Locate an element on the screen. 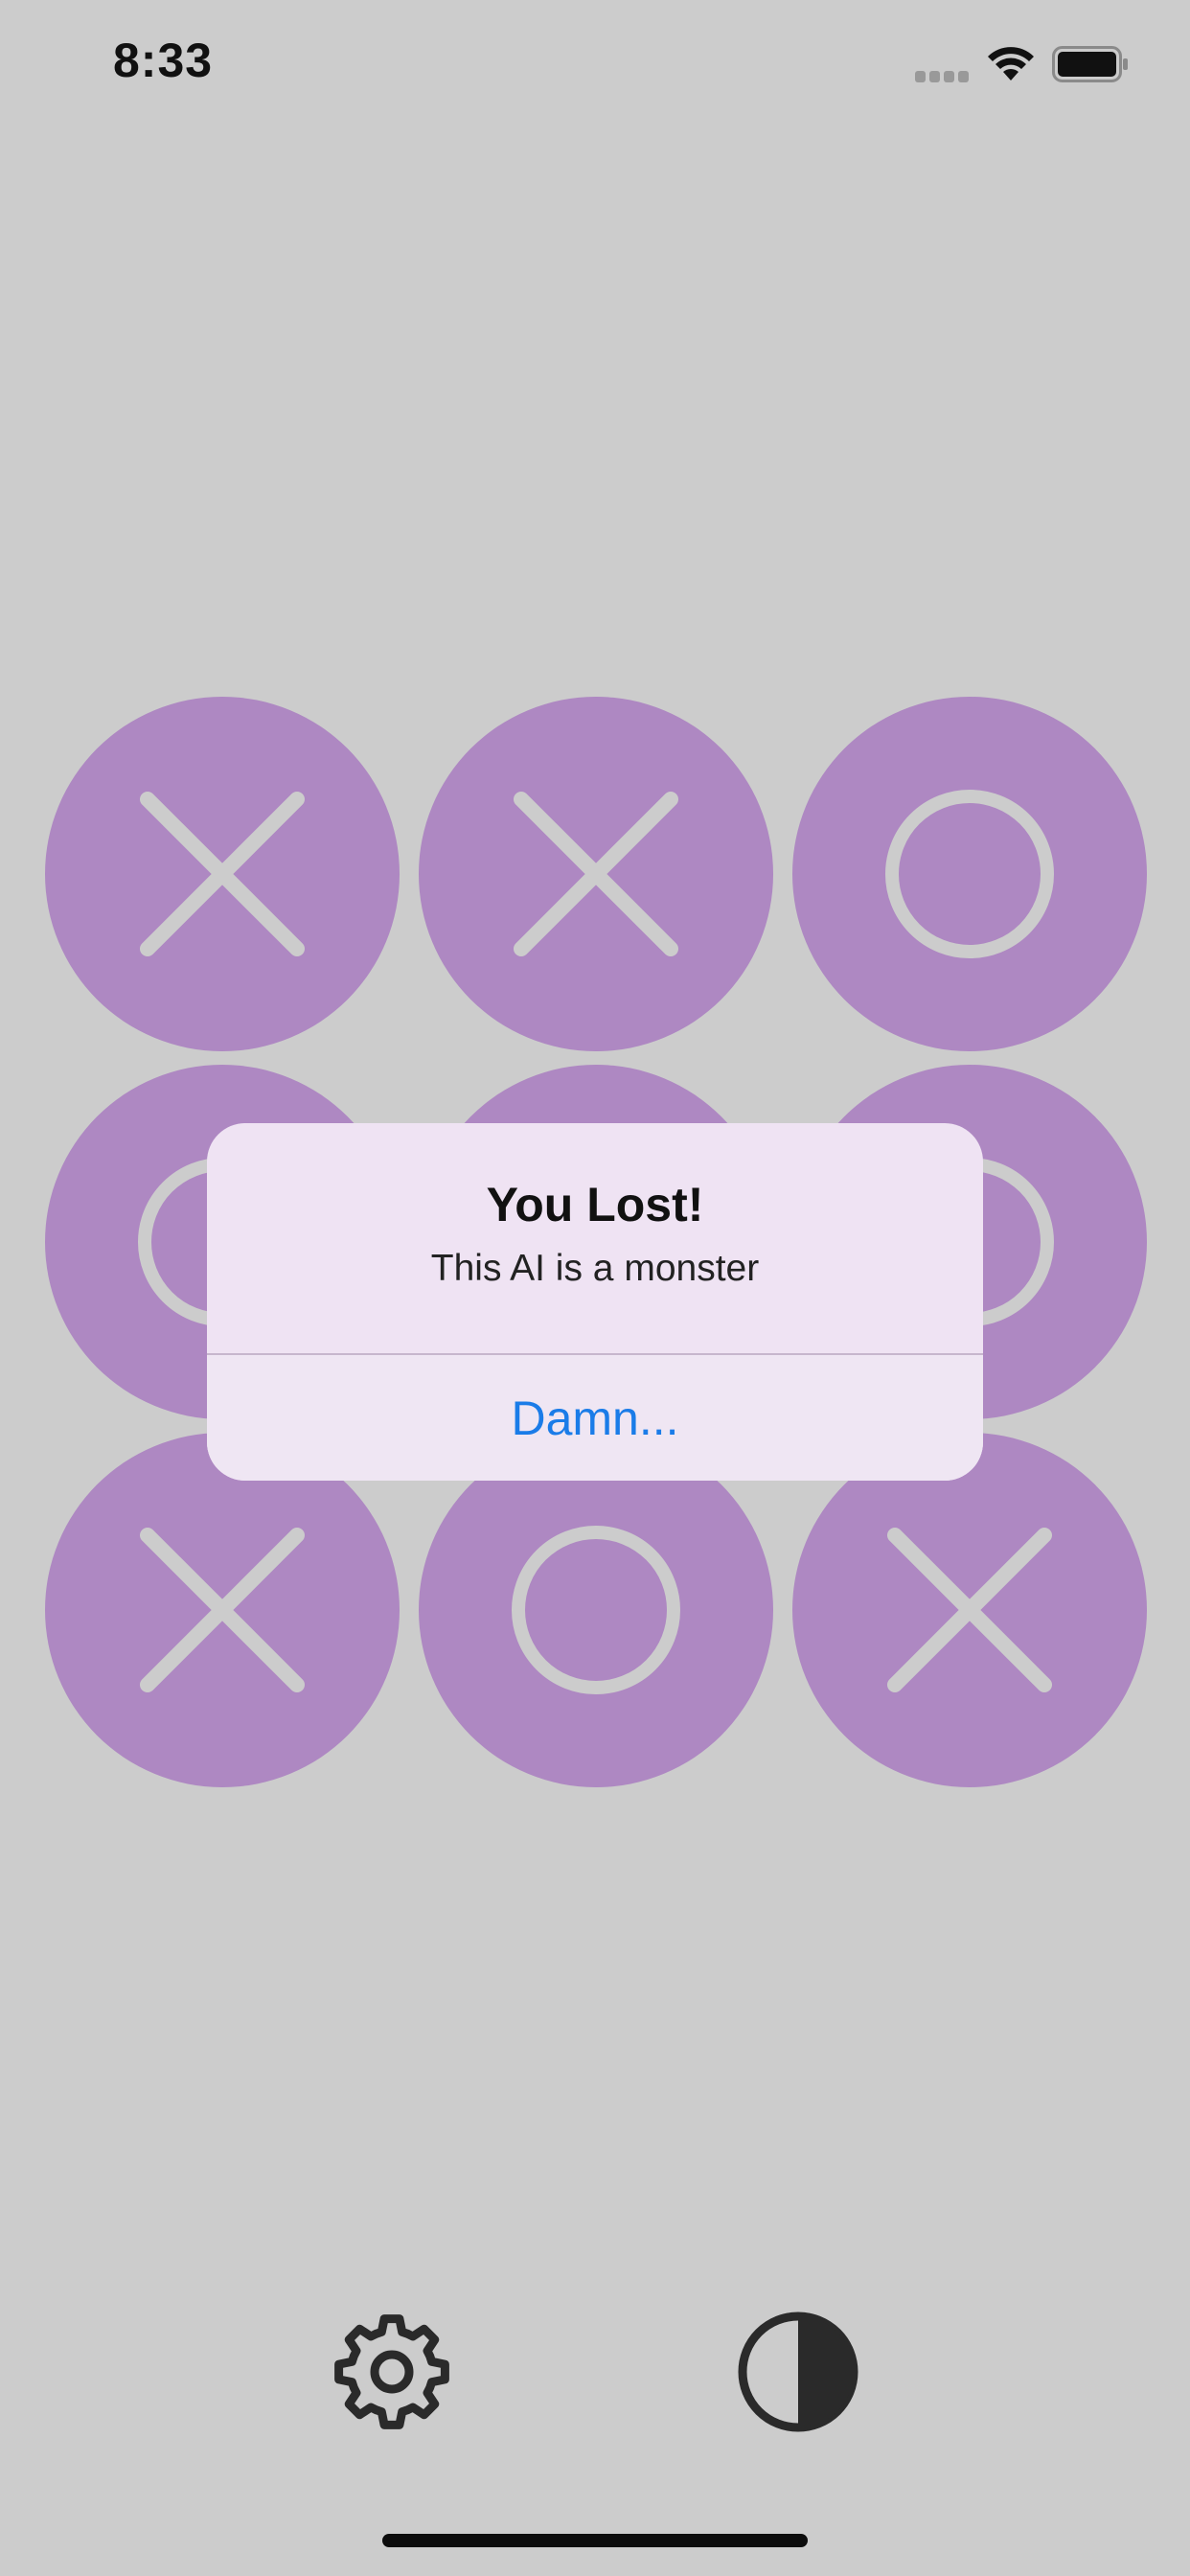  theme-toggle-button is located at coordinates (798, 2372).